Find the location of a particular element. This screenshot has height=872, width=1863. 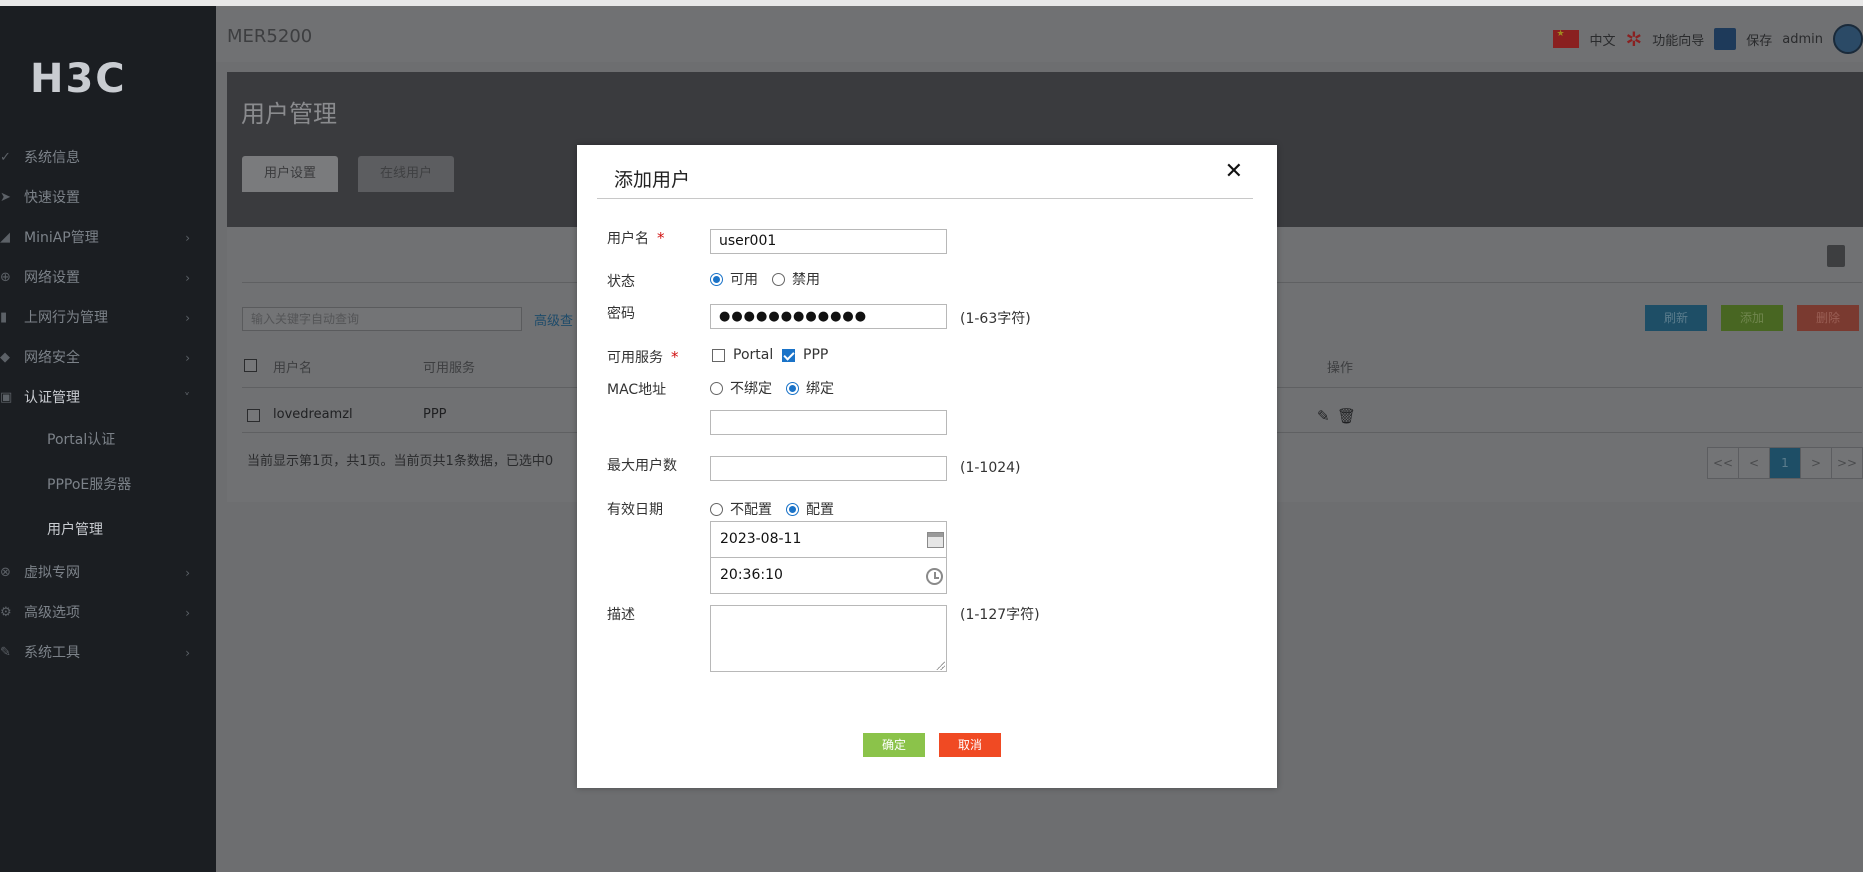

sidebar-item-advanced: ⚙ 高级选项 › is located at coordinates (108, 613).